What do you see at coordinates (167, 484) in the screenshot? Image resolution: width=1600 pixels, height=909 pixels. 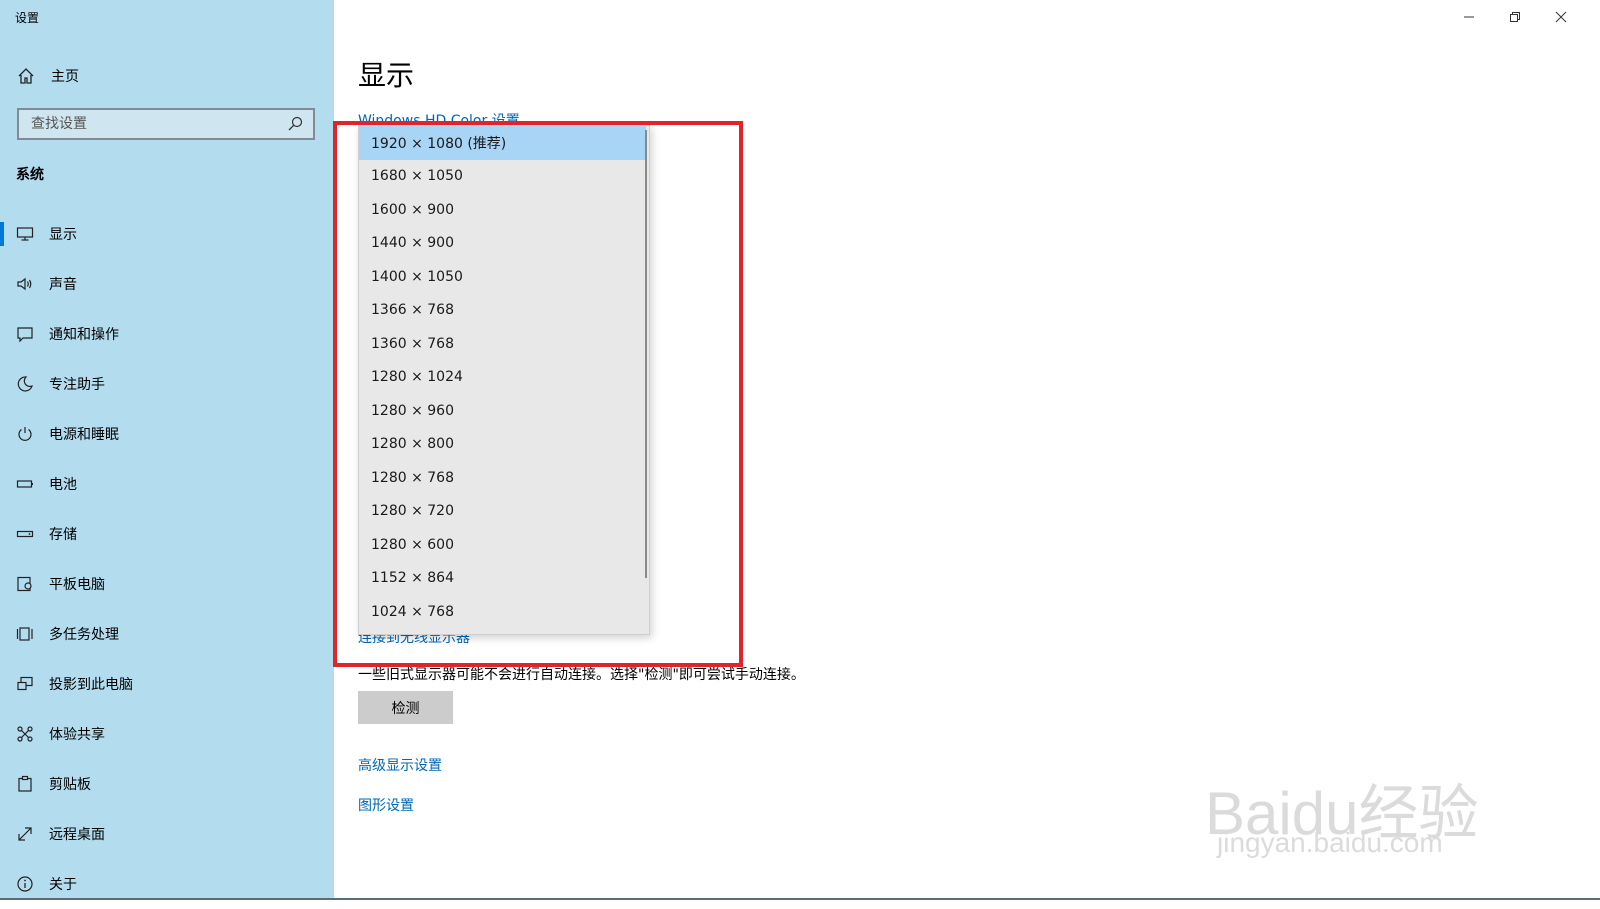 I see `sidebar-item-battery: 电池` at bounding box center [167, 484].